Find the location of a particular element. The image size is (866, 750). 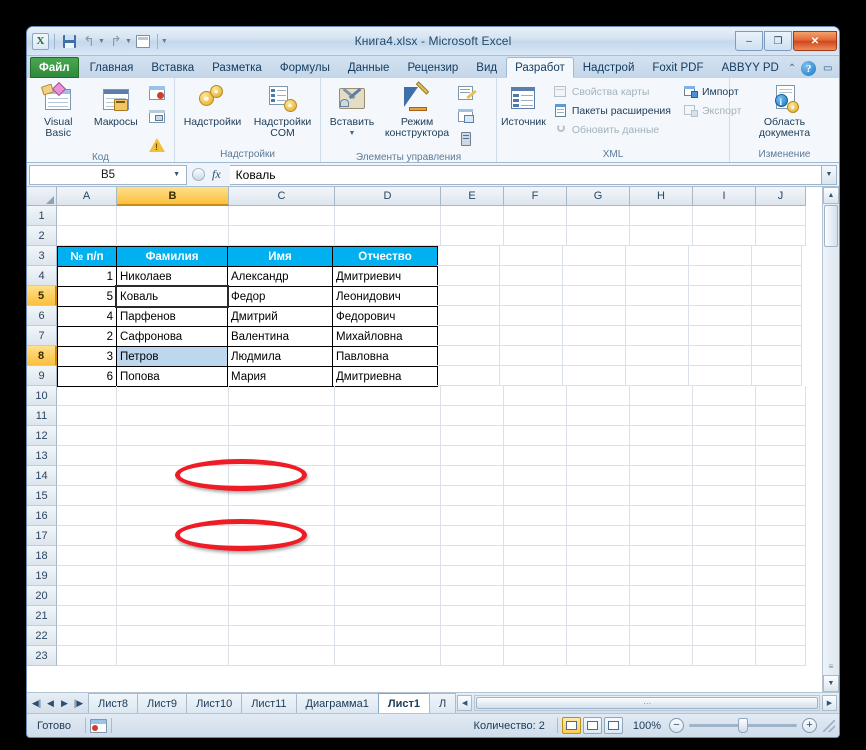

cell-E9 is located at coordinates (468, 376).